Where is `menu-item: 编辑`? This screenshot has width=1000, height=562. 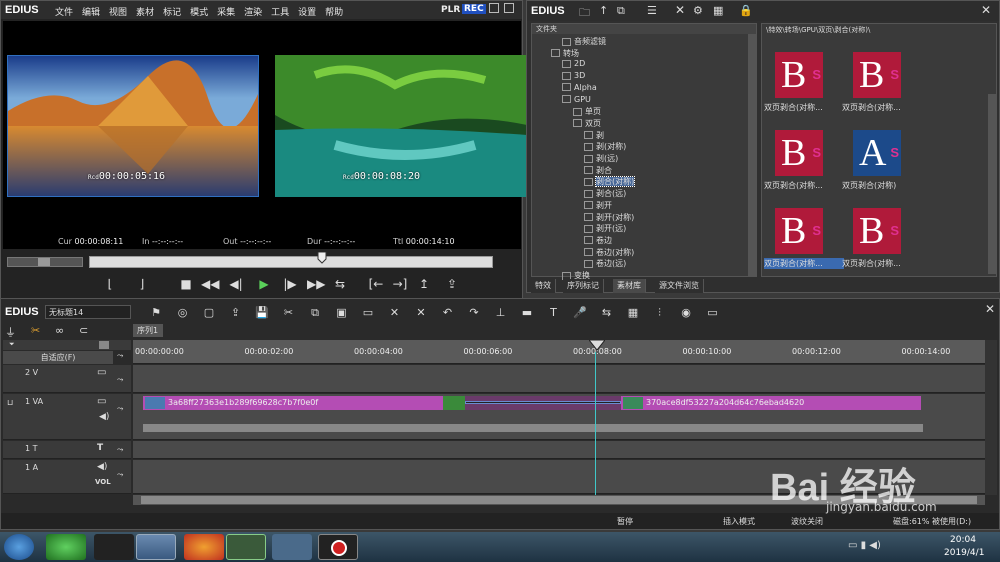
menu-item: 编辑 is located at coordinates (91, 13).